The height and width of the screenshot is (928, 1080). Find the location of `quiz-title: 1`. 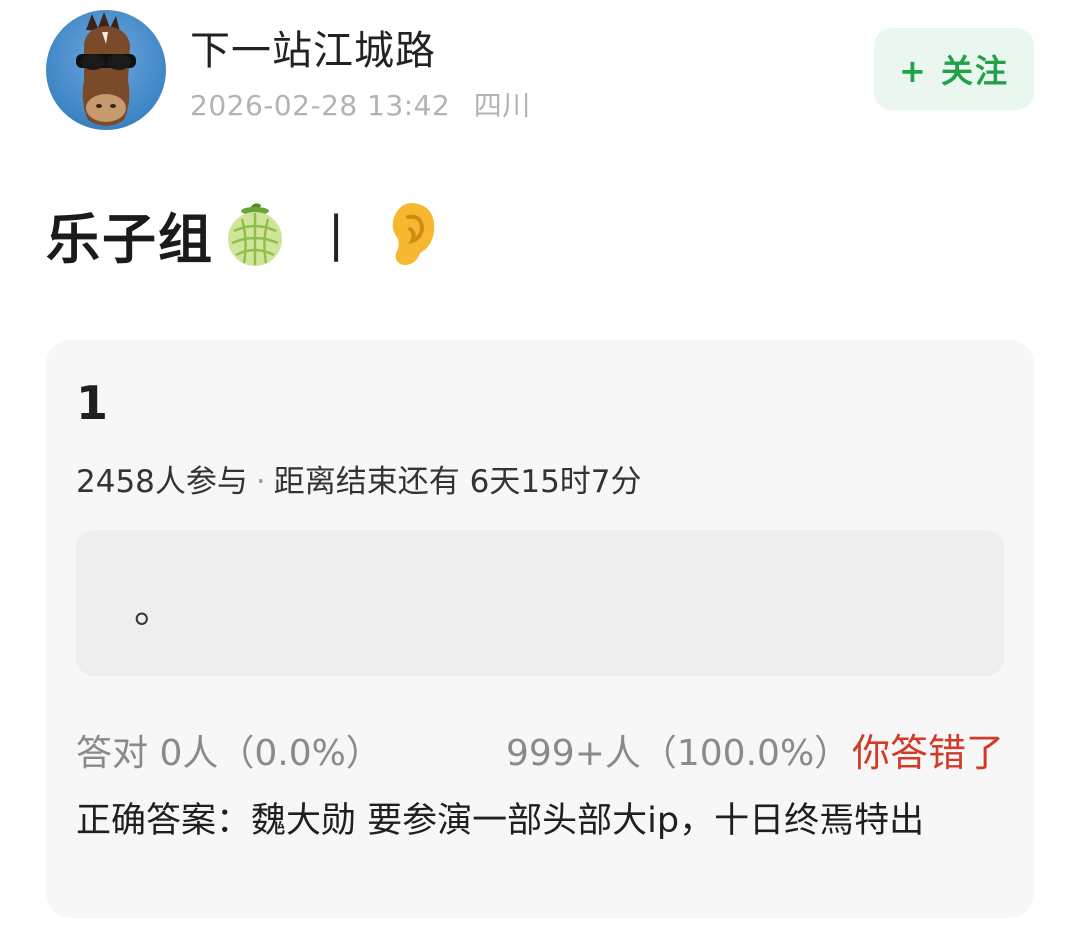

quiz-title: 1 is located at coordinates (92, 403).